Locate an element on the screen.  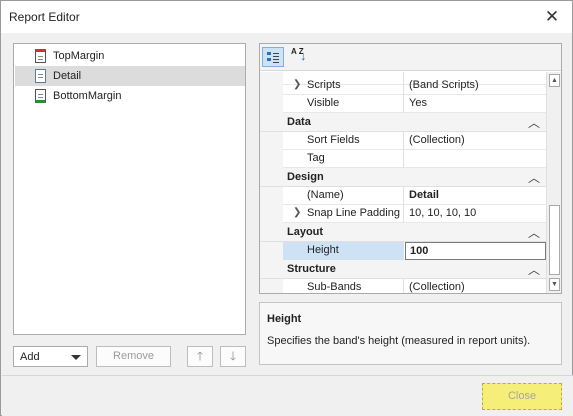
property-value: 10, 10, 10, 10 is located at coordinates (475, 214).